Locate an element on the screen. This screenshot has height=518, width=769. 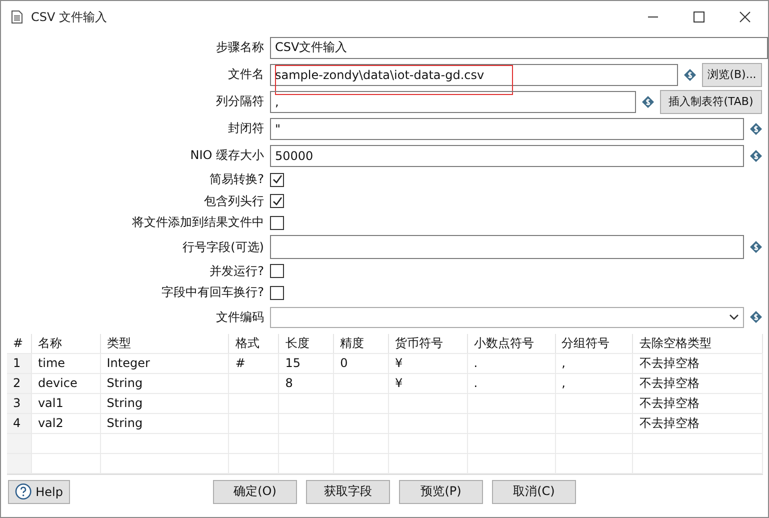
column-header: 长度 is located at coordinates (306, 343).